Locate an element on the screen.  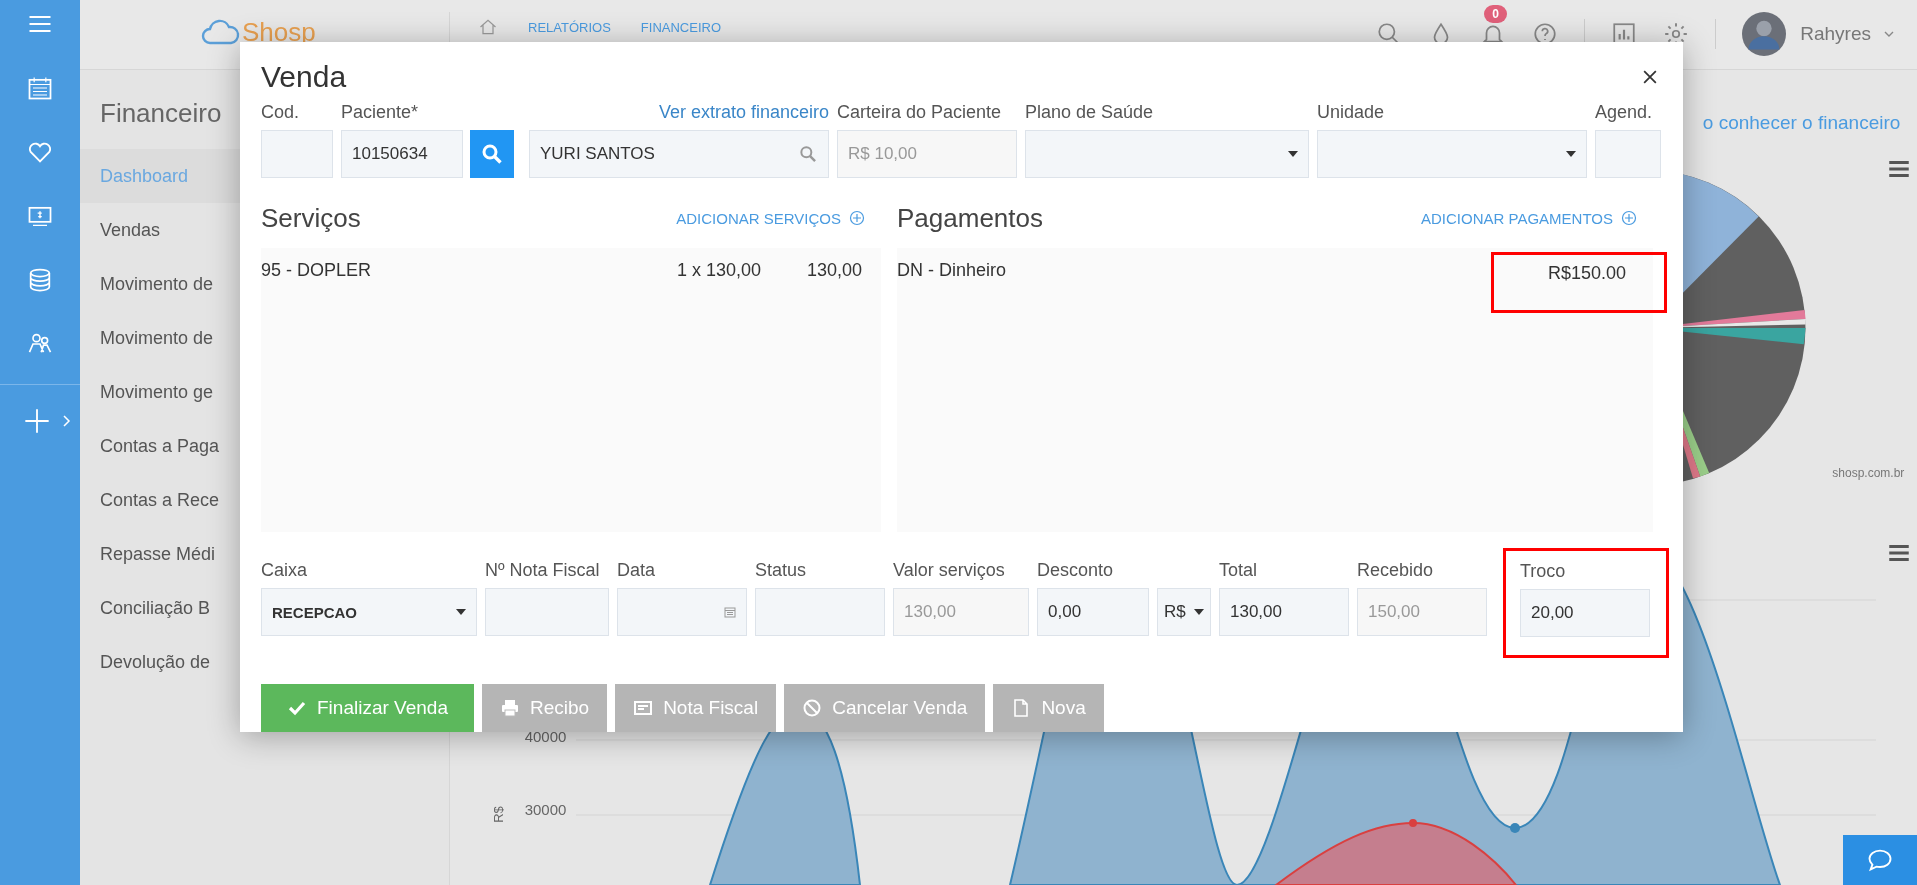
plus-icon is located at coordinates (37, 421).